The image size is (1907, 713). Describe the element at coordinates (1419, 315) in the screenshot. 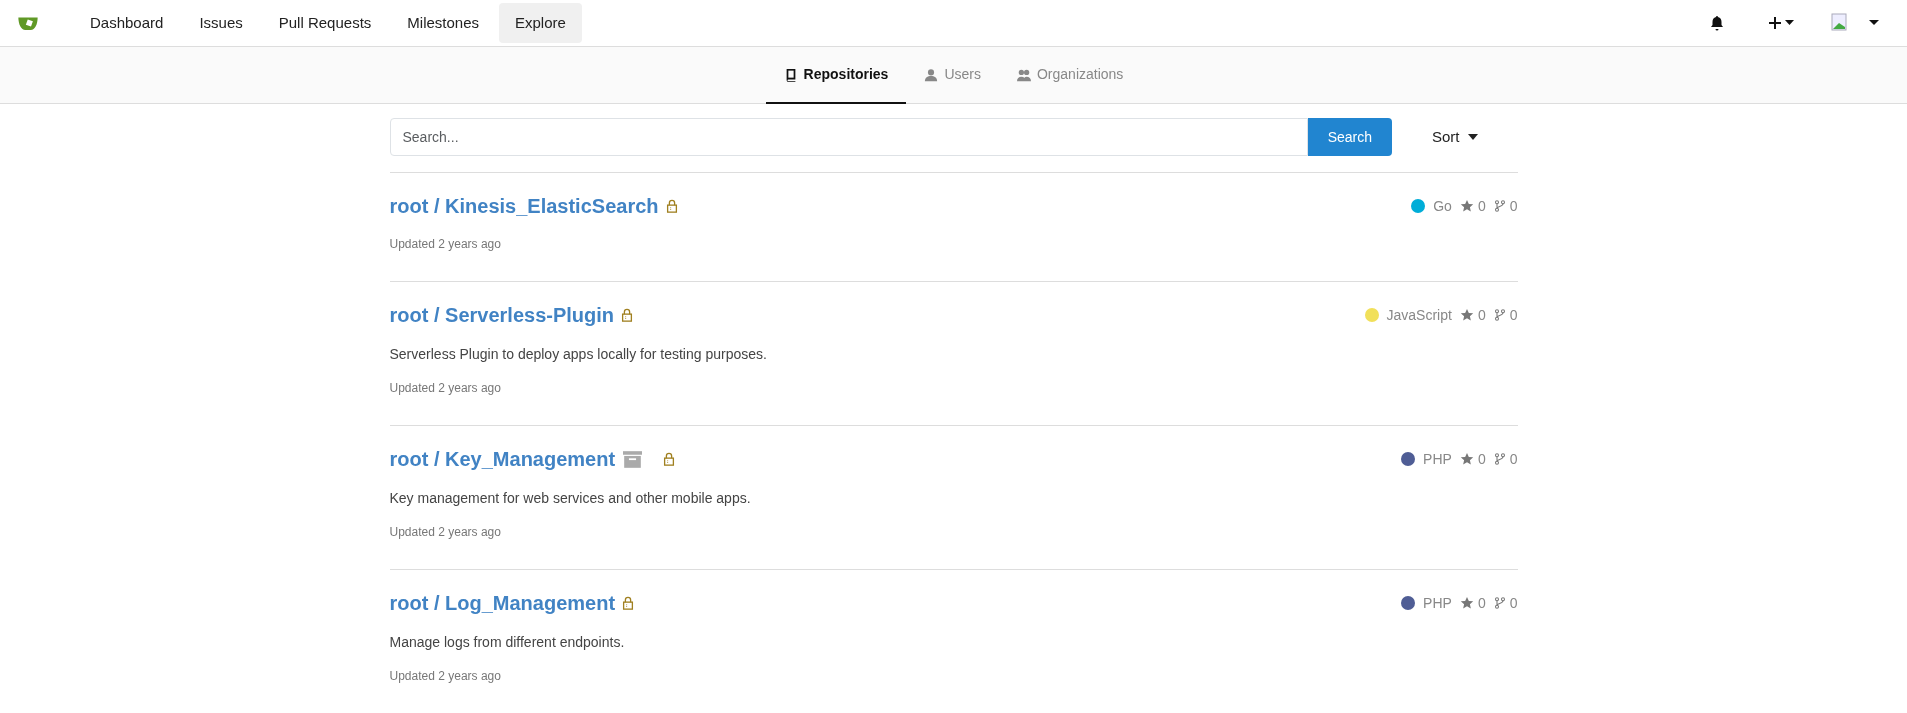

I see `language-label: JavaScript` at that location.